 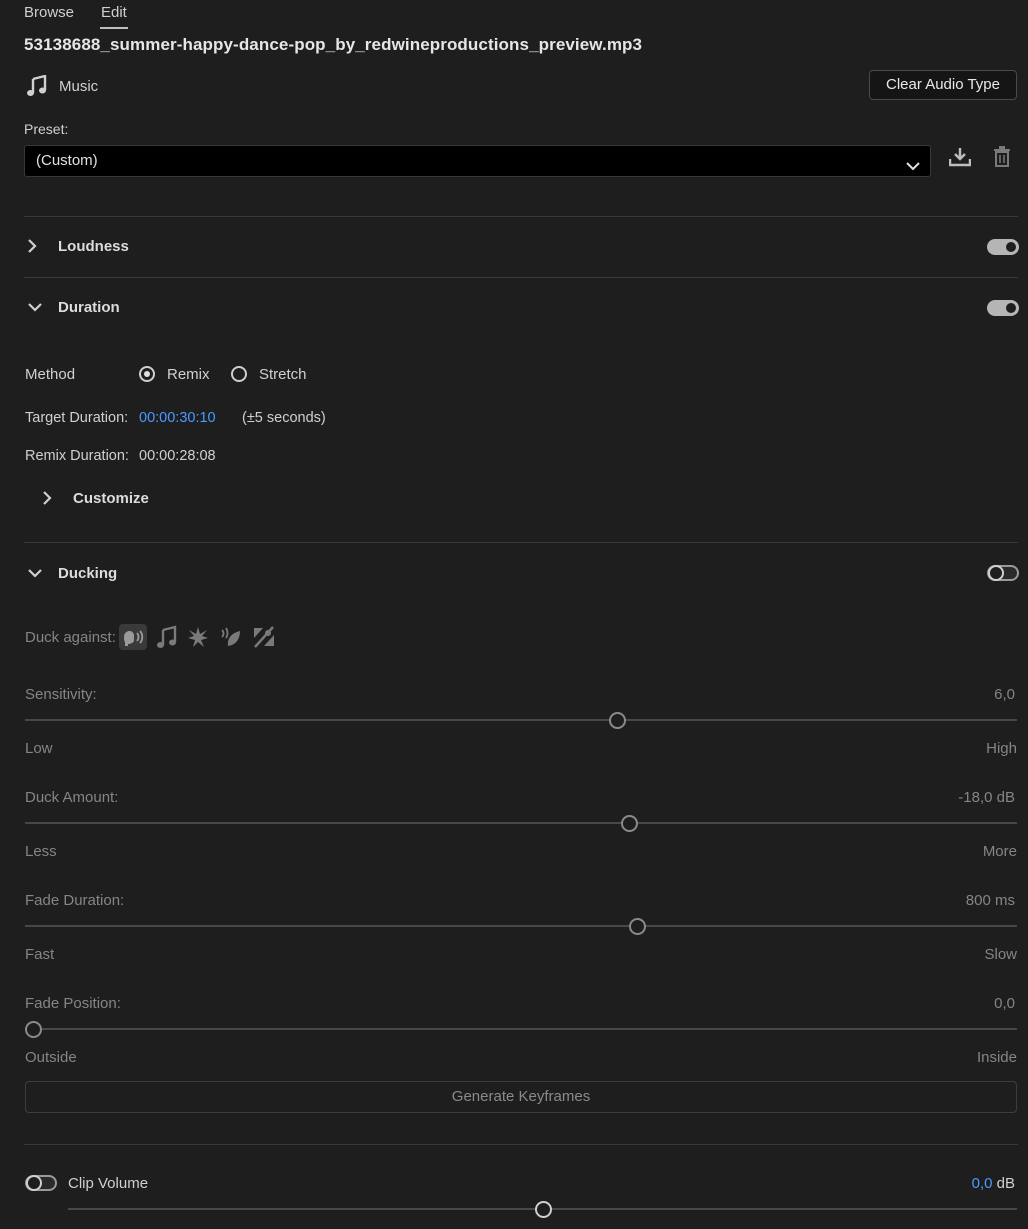 I want to click on remix-duration-label: Remix Duration:, so click(x=77, y=456).